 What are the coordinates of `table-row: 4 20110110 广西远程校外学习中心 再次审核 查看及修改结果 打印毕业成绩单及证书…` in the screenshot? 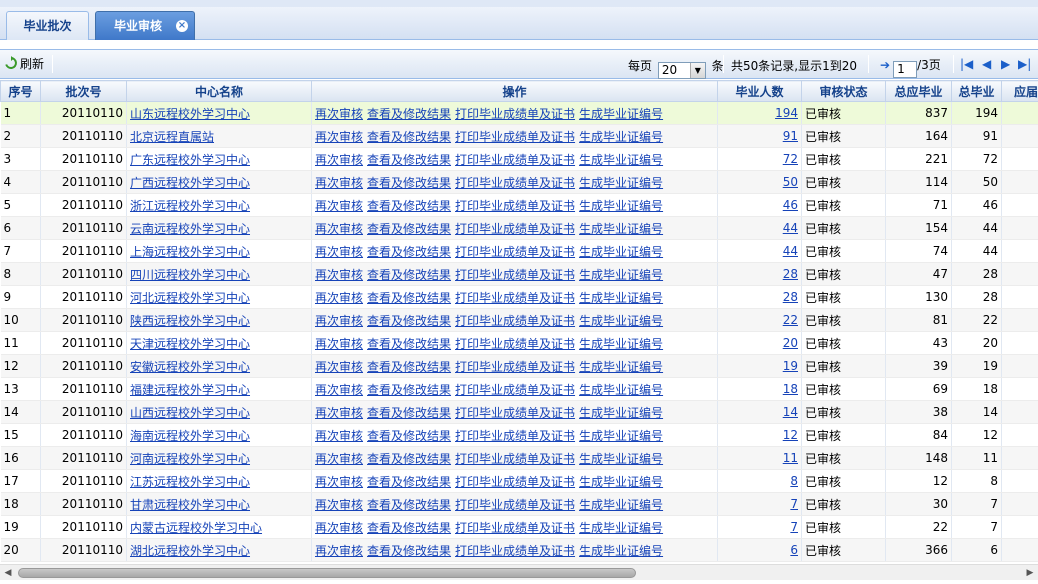 It's located at (519, 182).